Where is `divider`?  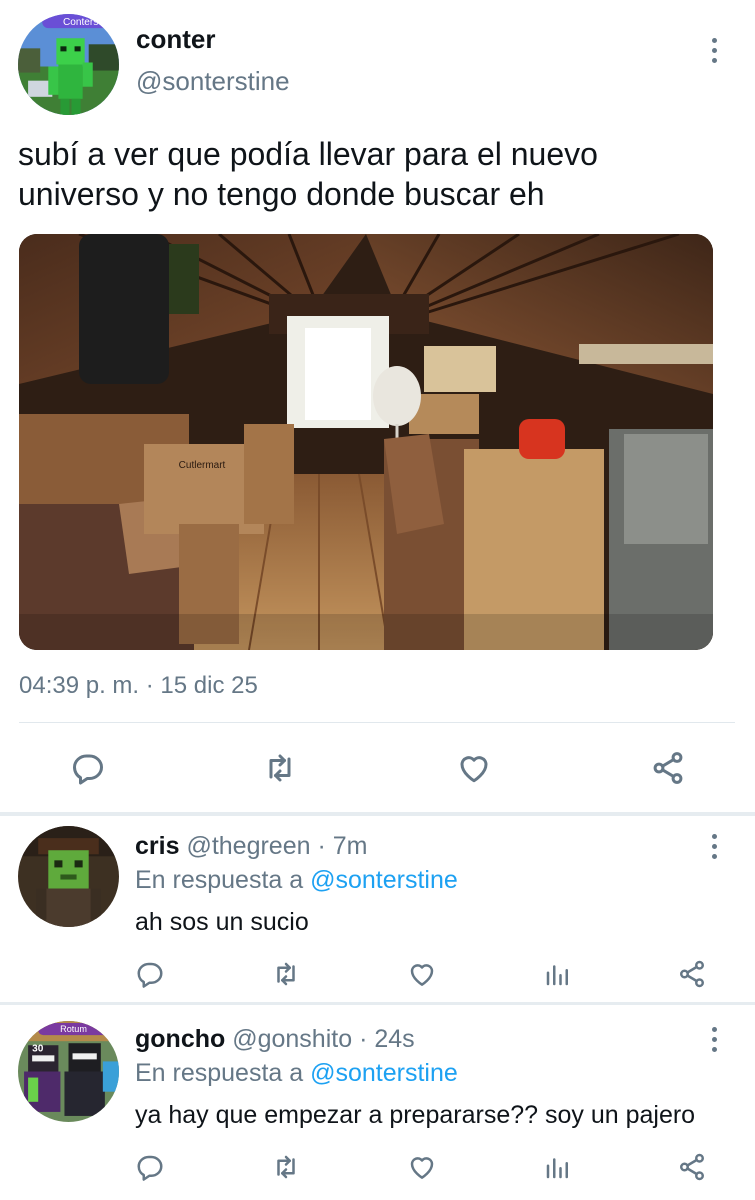 divider is located at coordinates (377, 722).